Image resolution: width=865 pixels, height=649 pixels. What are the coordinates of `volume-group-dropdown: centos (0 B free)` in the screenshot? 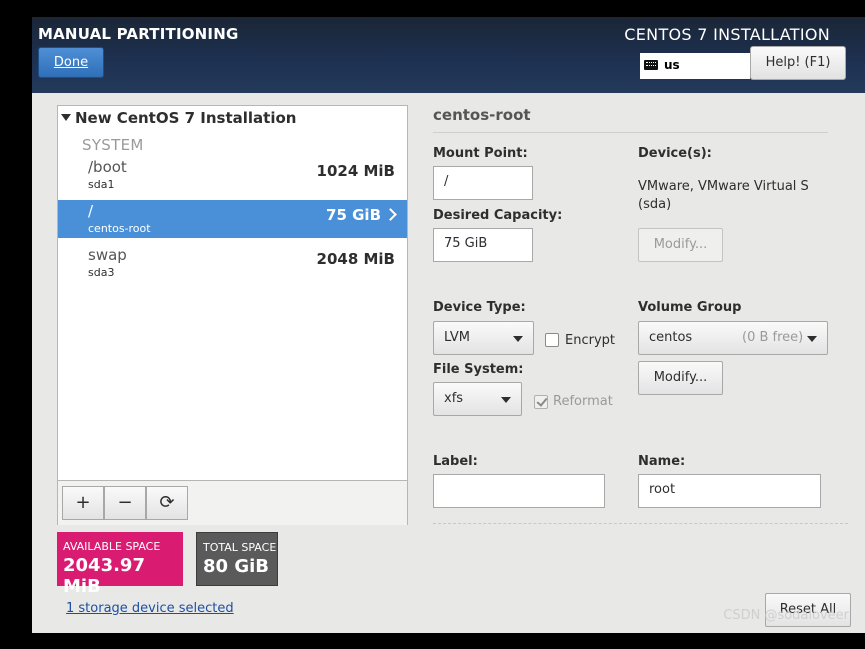 It's located at (733, 338).